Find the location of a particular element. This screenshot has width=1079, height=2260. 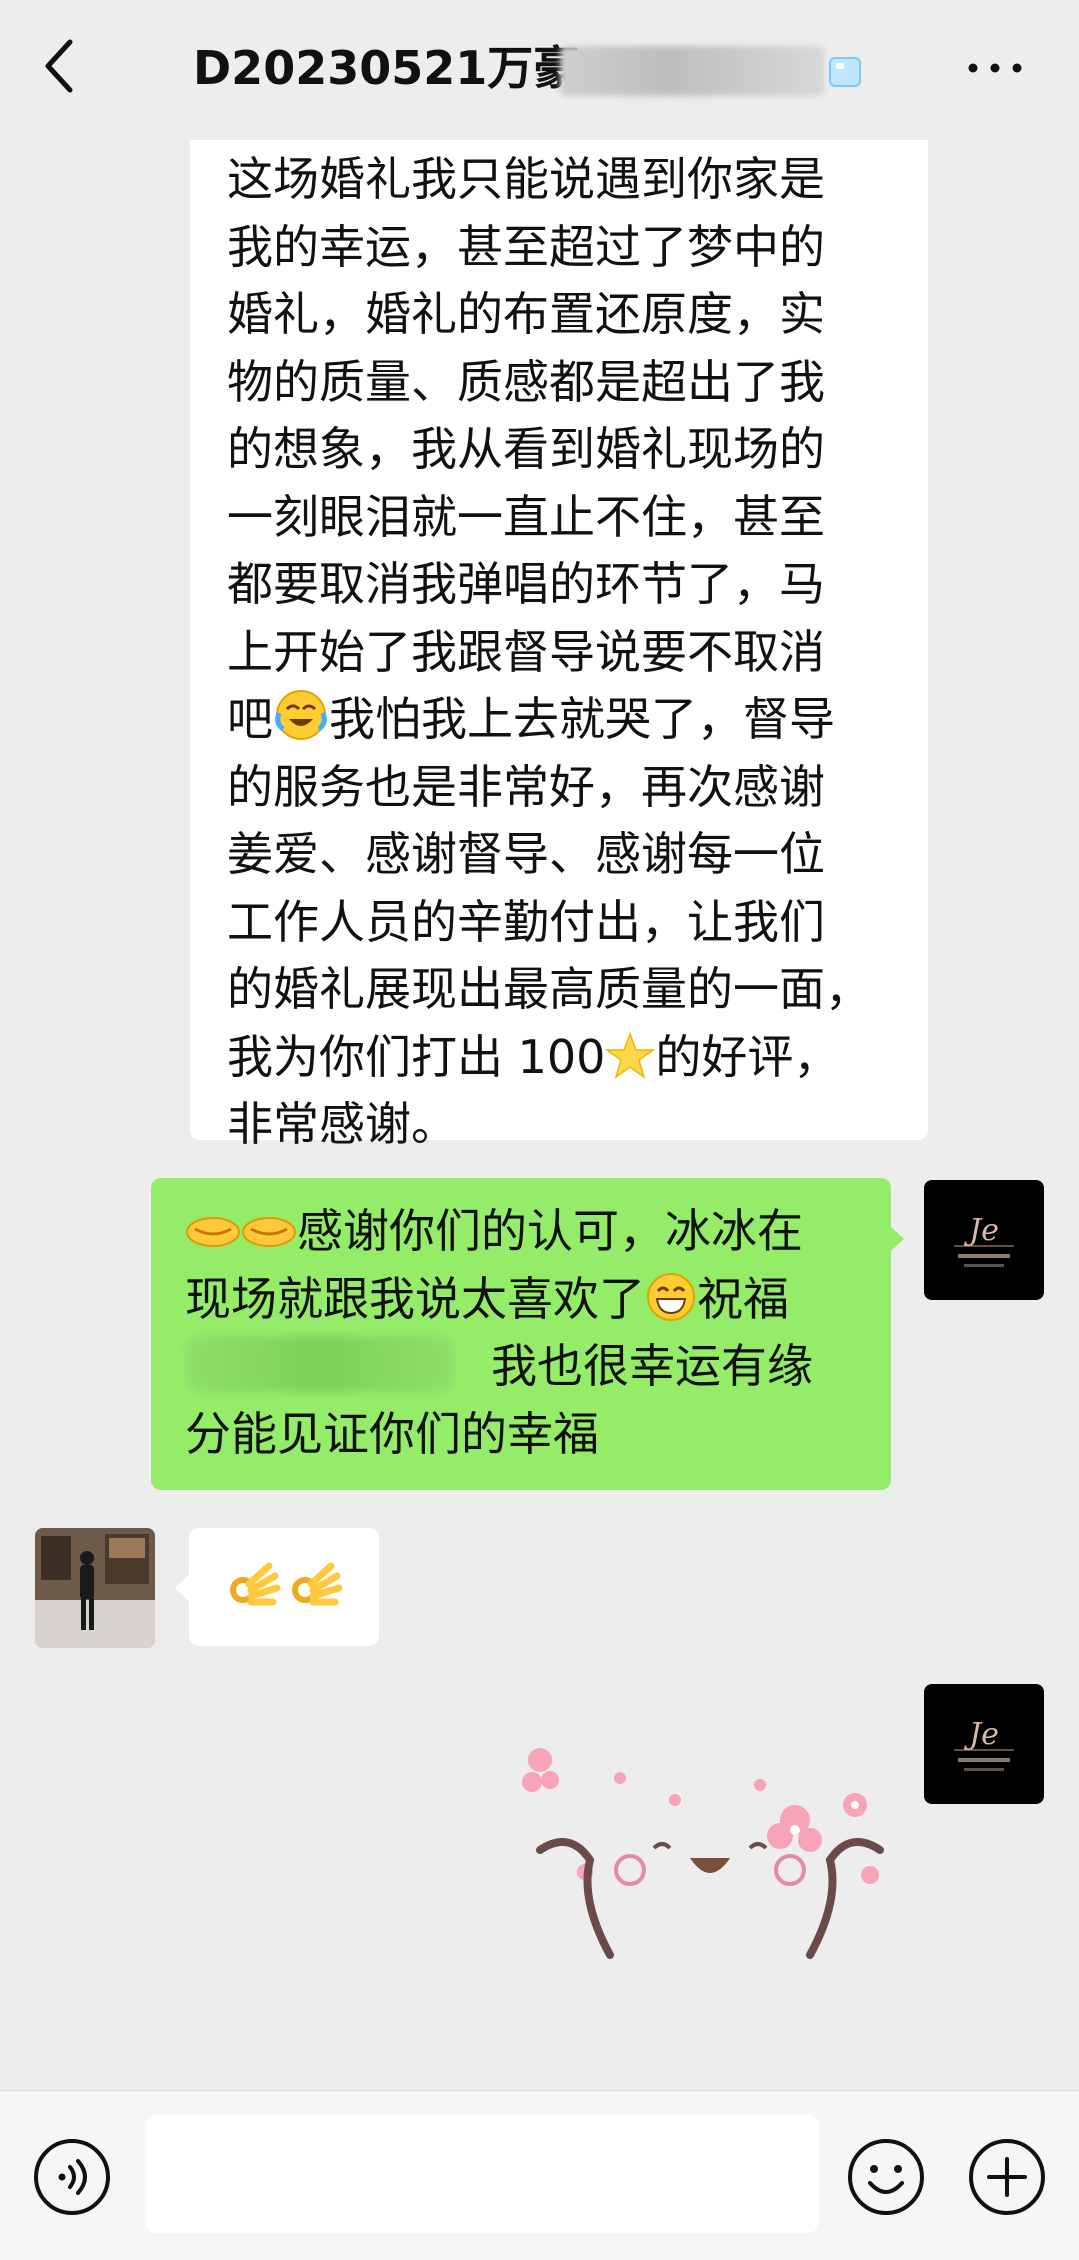

more-actions-button is located at coordinates (1007, 2177).